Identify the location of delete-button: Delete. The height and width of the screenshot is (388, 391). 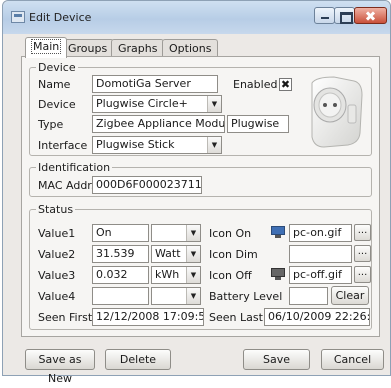
(138, 359).